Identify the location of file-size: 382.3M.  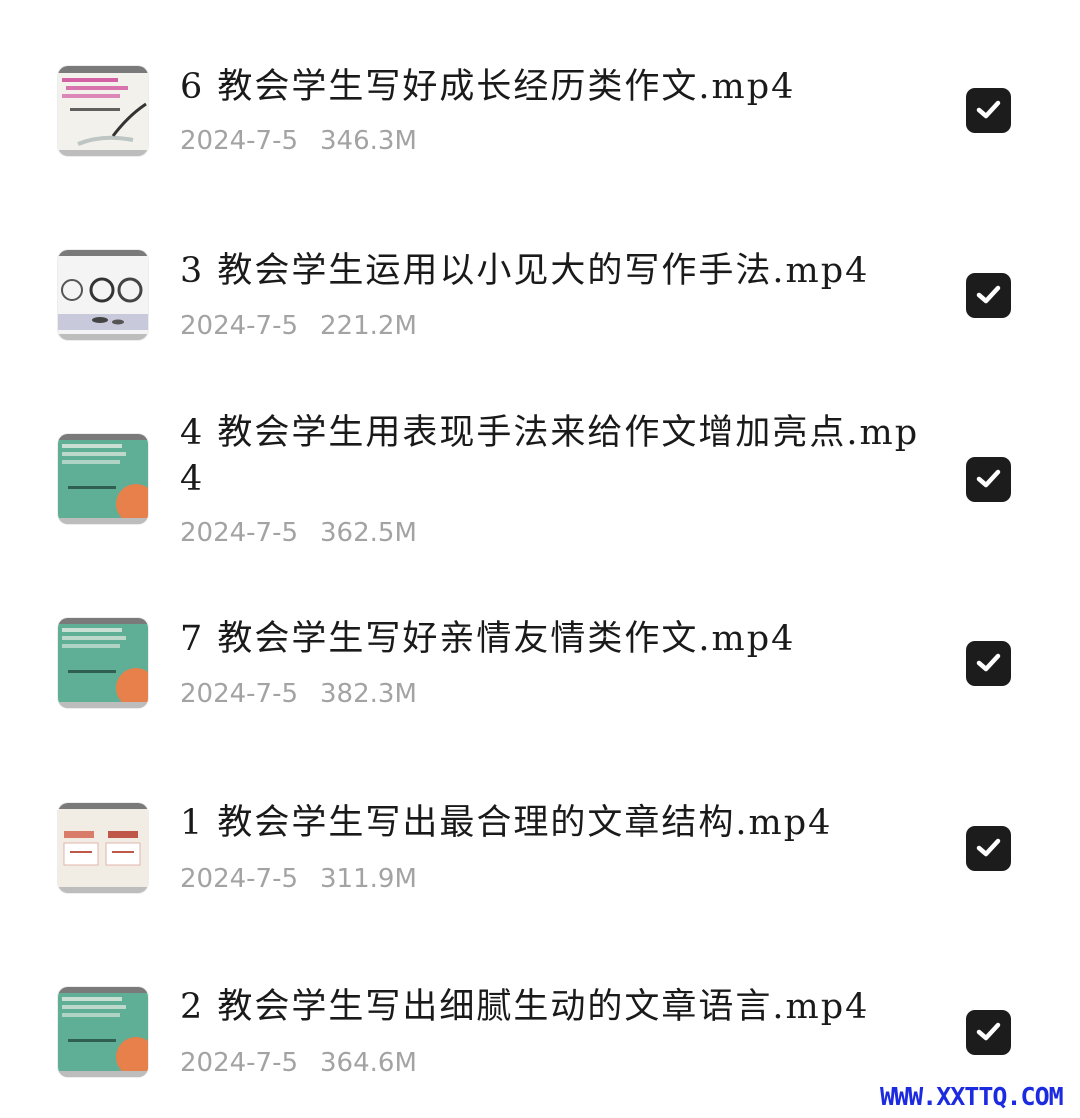
(368, 694).